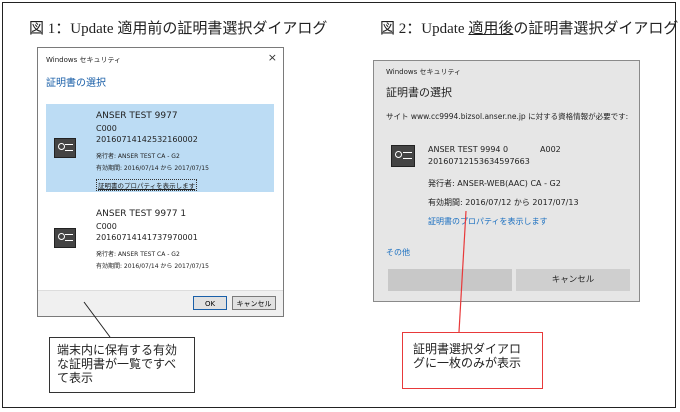  Describe the element at coordinates (122, 365) in the screenshot. I see `callout-before: 端末内に保有する有効な証明書が一覧ですべて表示` at that location.